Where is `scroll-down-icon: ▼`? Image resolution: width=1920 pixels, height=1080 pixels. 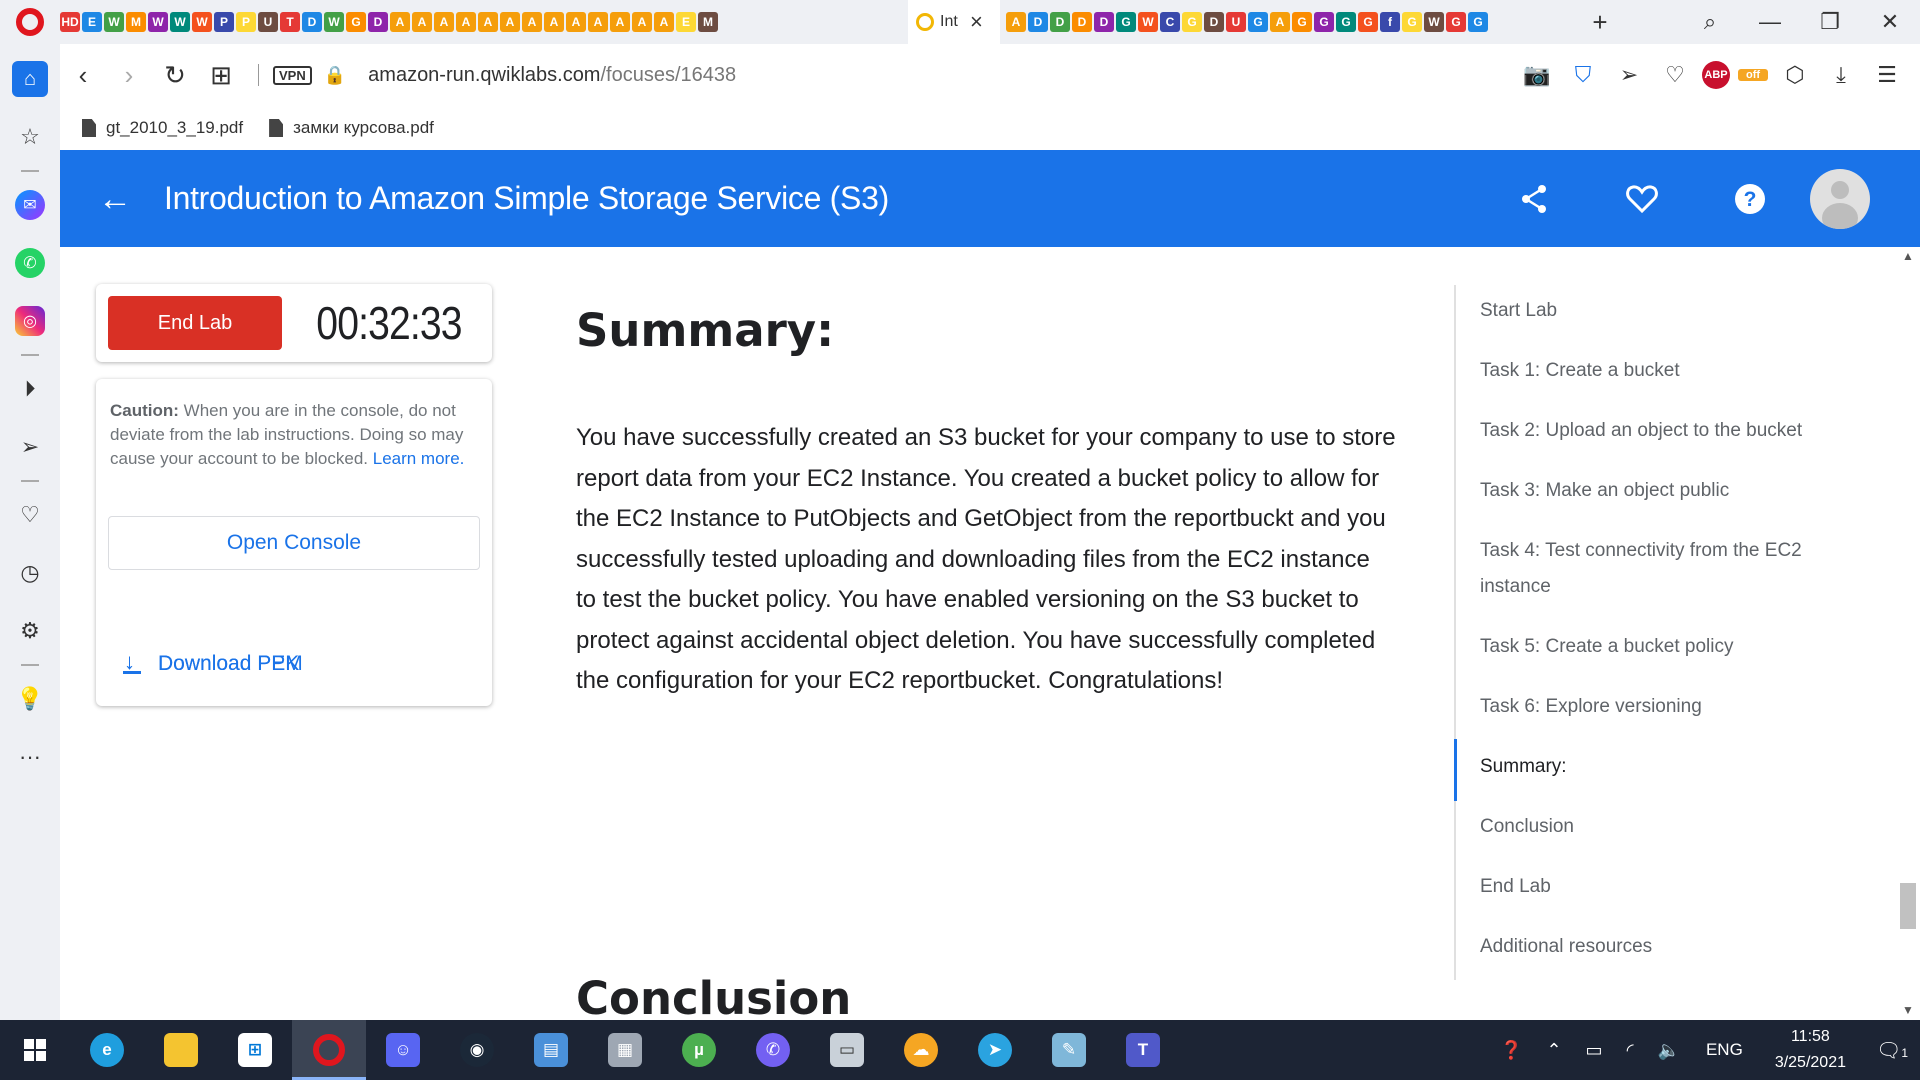
scroll-down-icon: ▼ is located at coordinates (1908, 1010).